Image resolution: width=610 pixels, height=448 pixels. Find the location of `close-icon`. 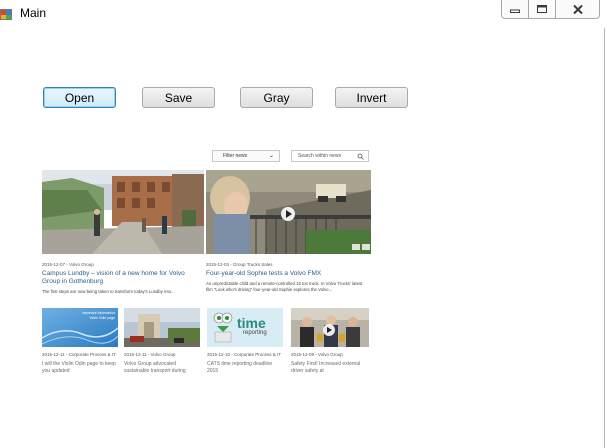

close-icon is located at coordinates (577, 9).